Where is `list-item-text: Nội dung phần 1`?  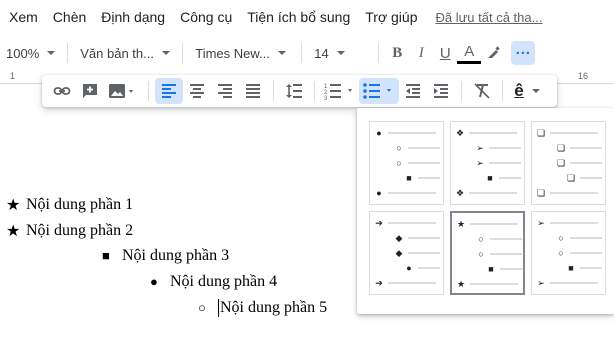 list-item-text: Nội dung phần 1 is located at coordinates (80, 204).